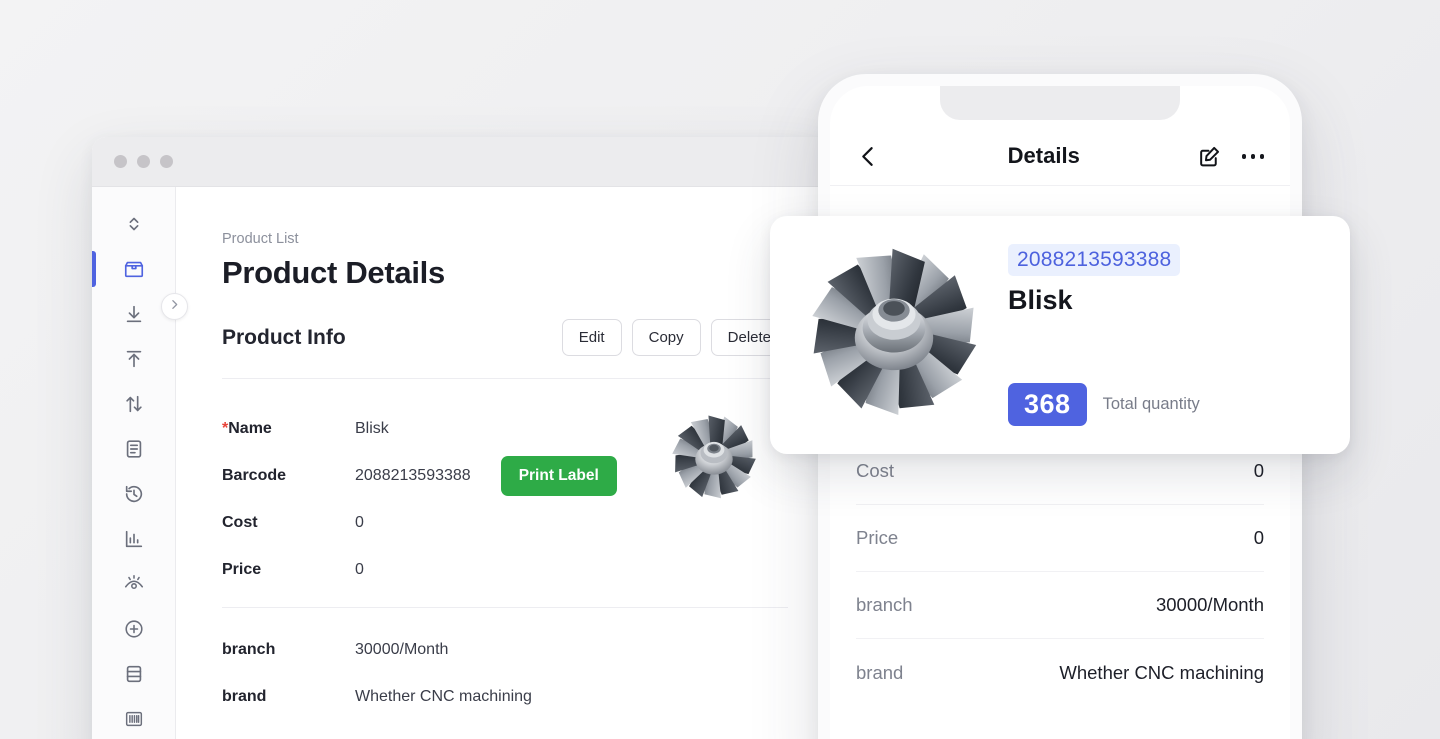 This screenshot has height=739, width=1440. I want to click on upload-icon, so click(134, 359).